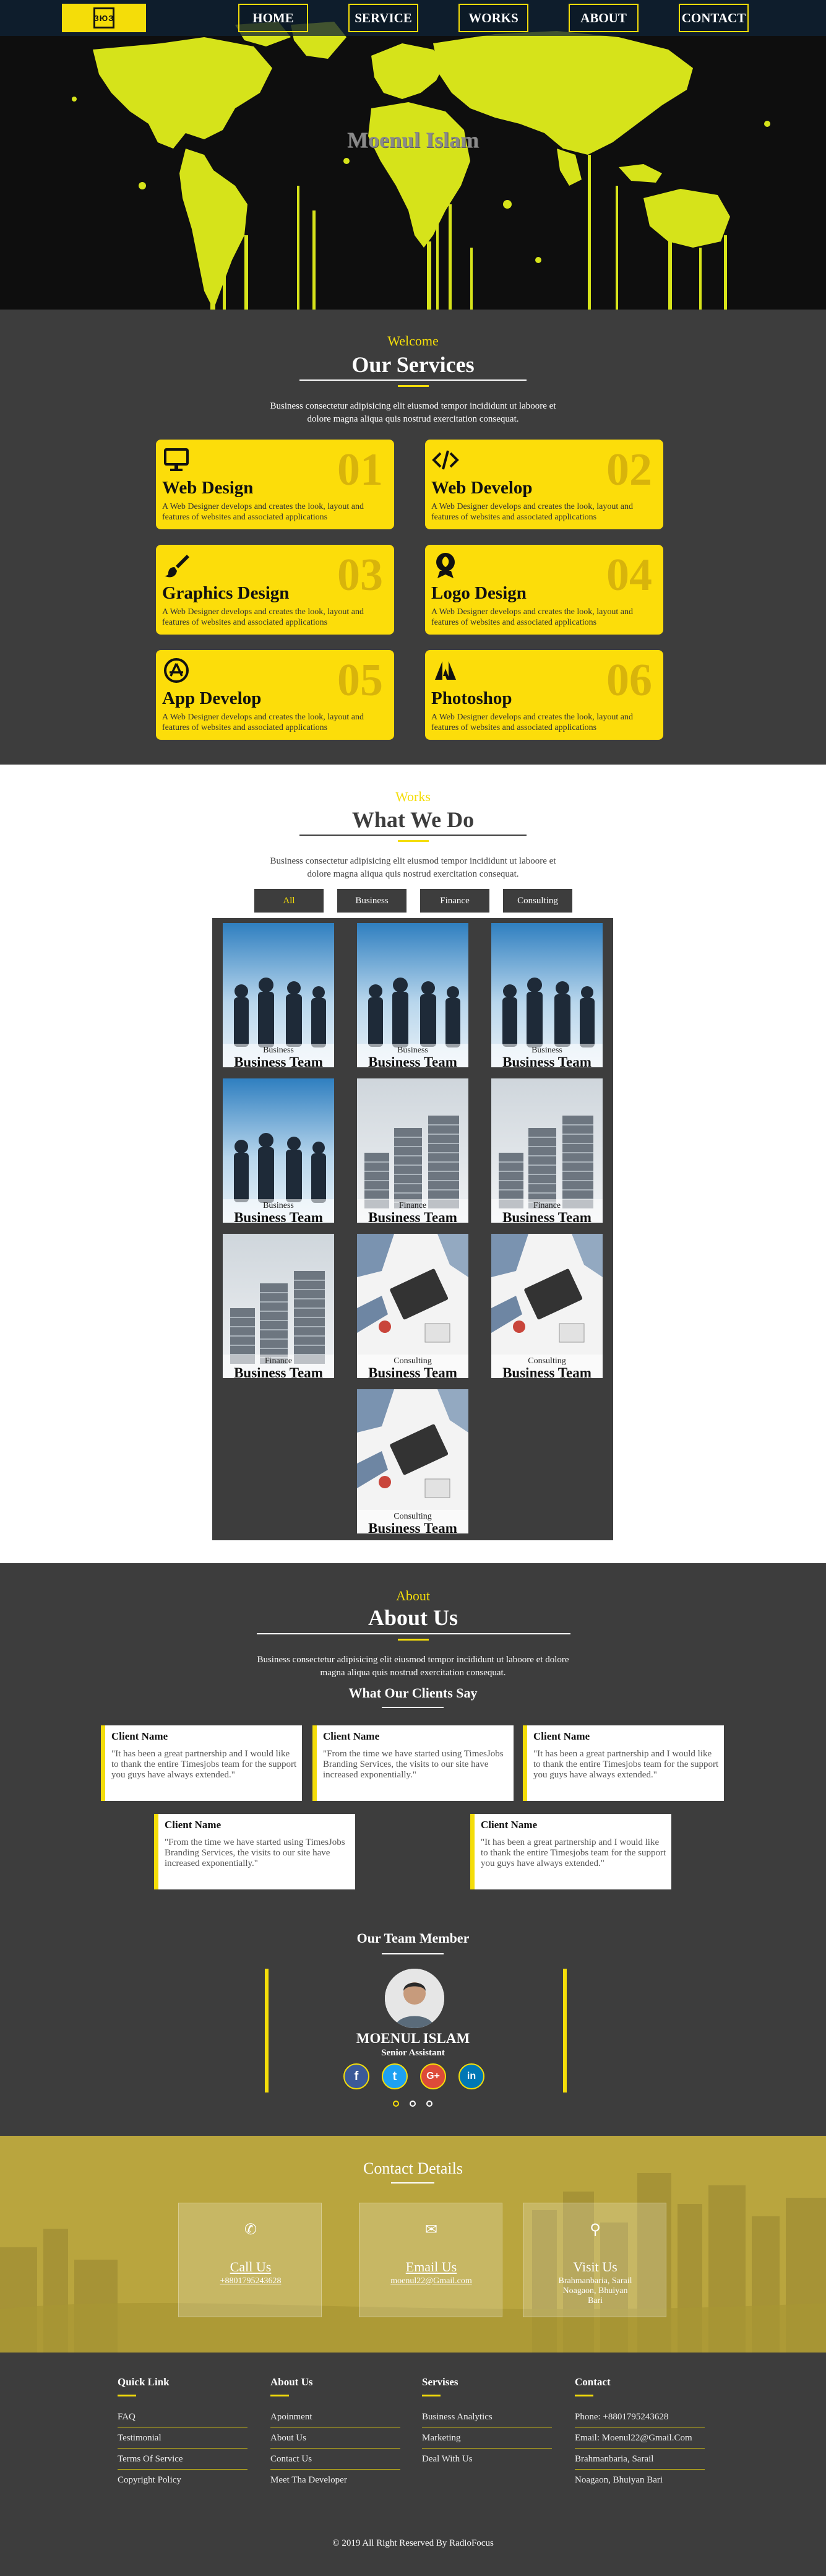 This screenshot has height=2576, width=826. What do you see at coordinates (629, 470) in the screenshot?
I see `service-number: 02` at bounding box center [629, 470].